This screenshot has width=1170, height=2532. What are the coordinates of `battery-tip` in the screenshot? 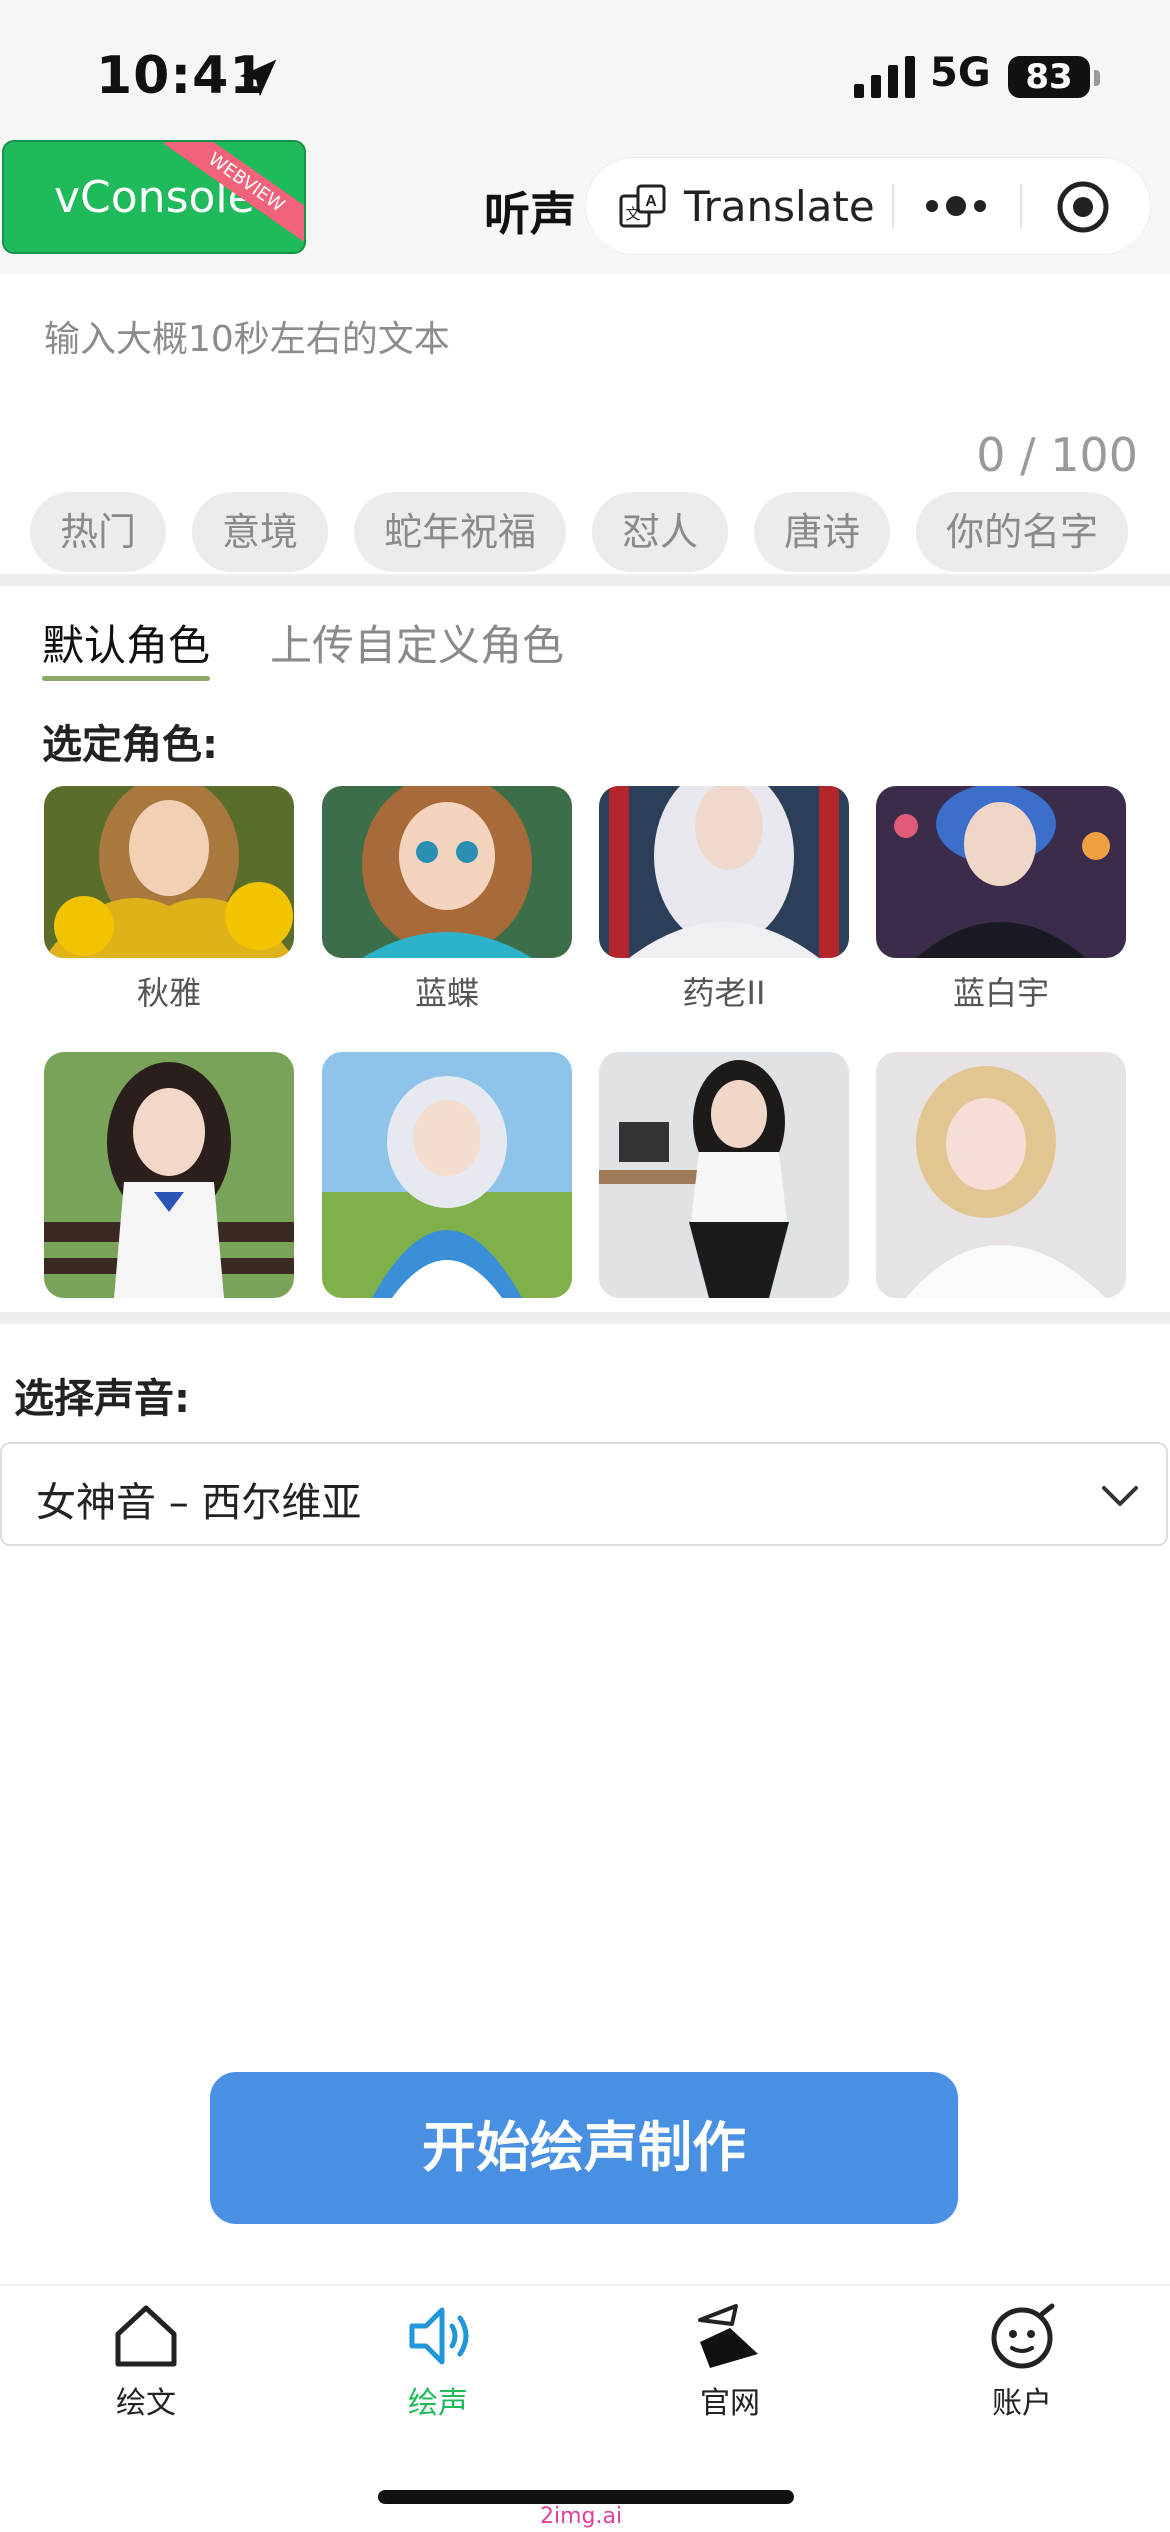 It's located at (1097, 78).